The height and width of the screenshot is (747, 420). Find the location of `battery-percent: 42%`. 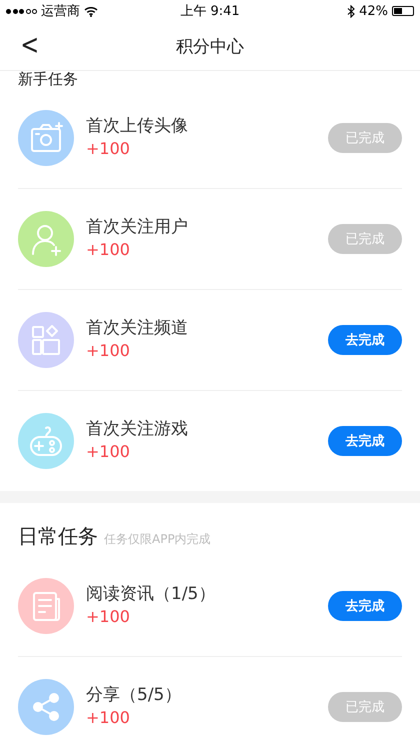

battery-percent: 42% is located at coordinates (373, 11).